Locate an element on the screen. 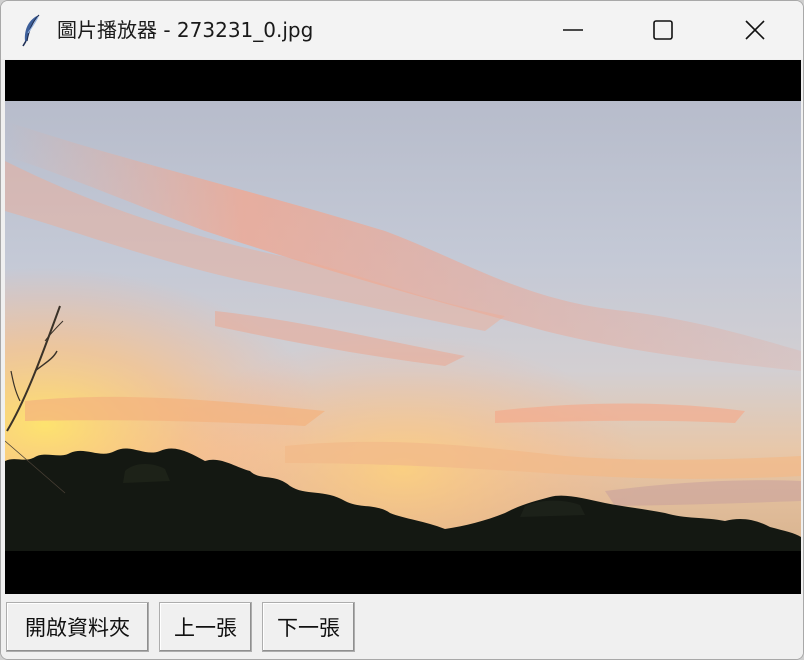  title-bar: 圖片播放器 - 273231_0.jpg is located at coordinates (402, 30).